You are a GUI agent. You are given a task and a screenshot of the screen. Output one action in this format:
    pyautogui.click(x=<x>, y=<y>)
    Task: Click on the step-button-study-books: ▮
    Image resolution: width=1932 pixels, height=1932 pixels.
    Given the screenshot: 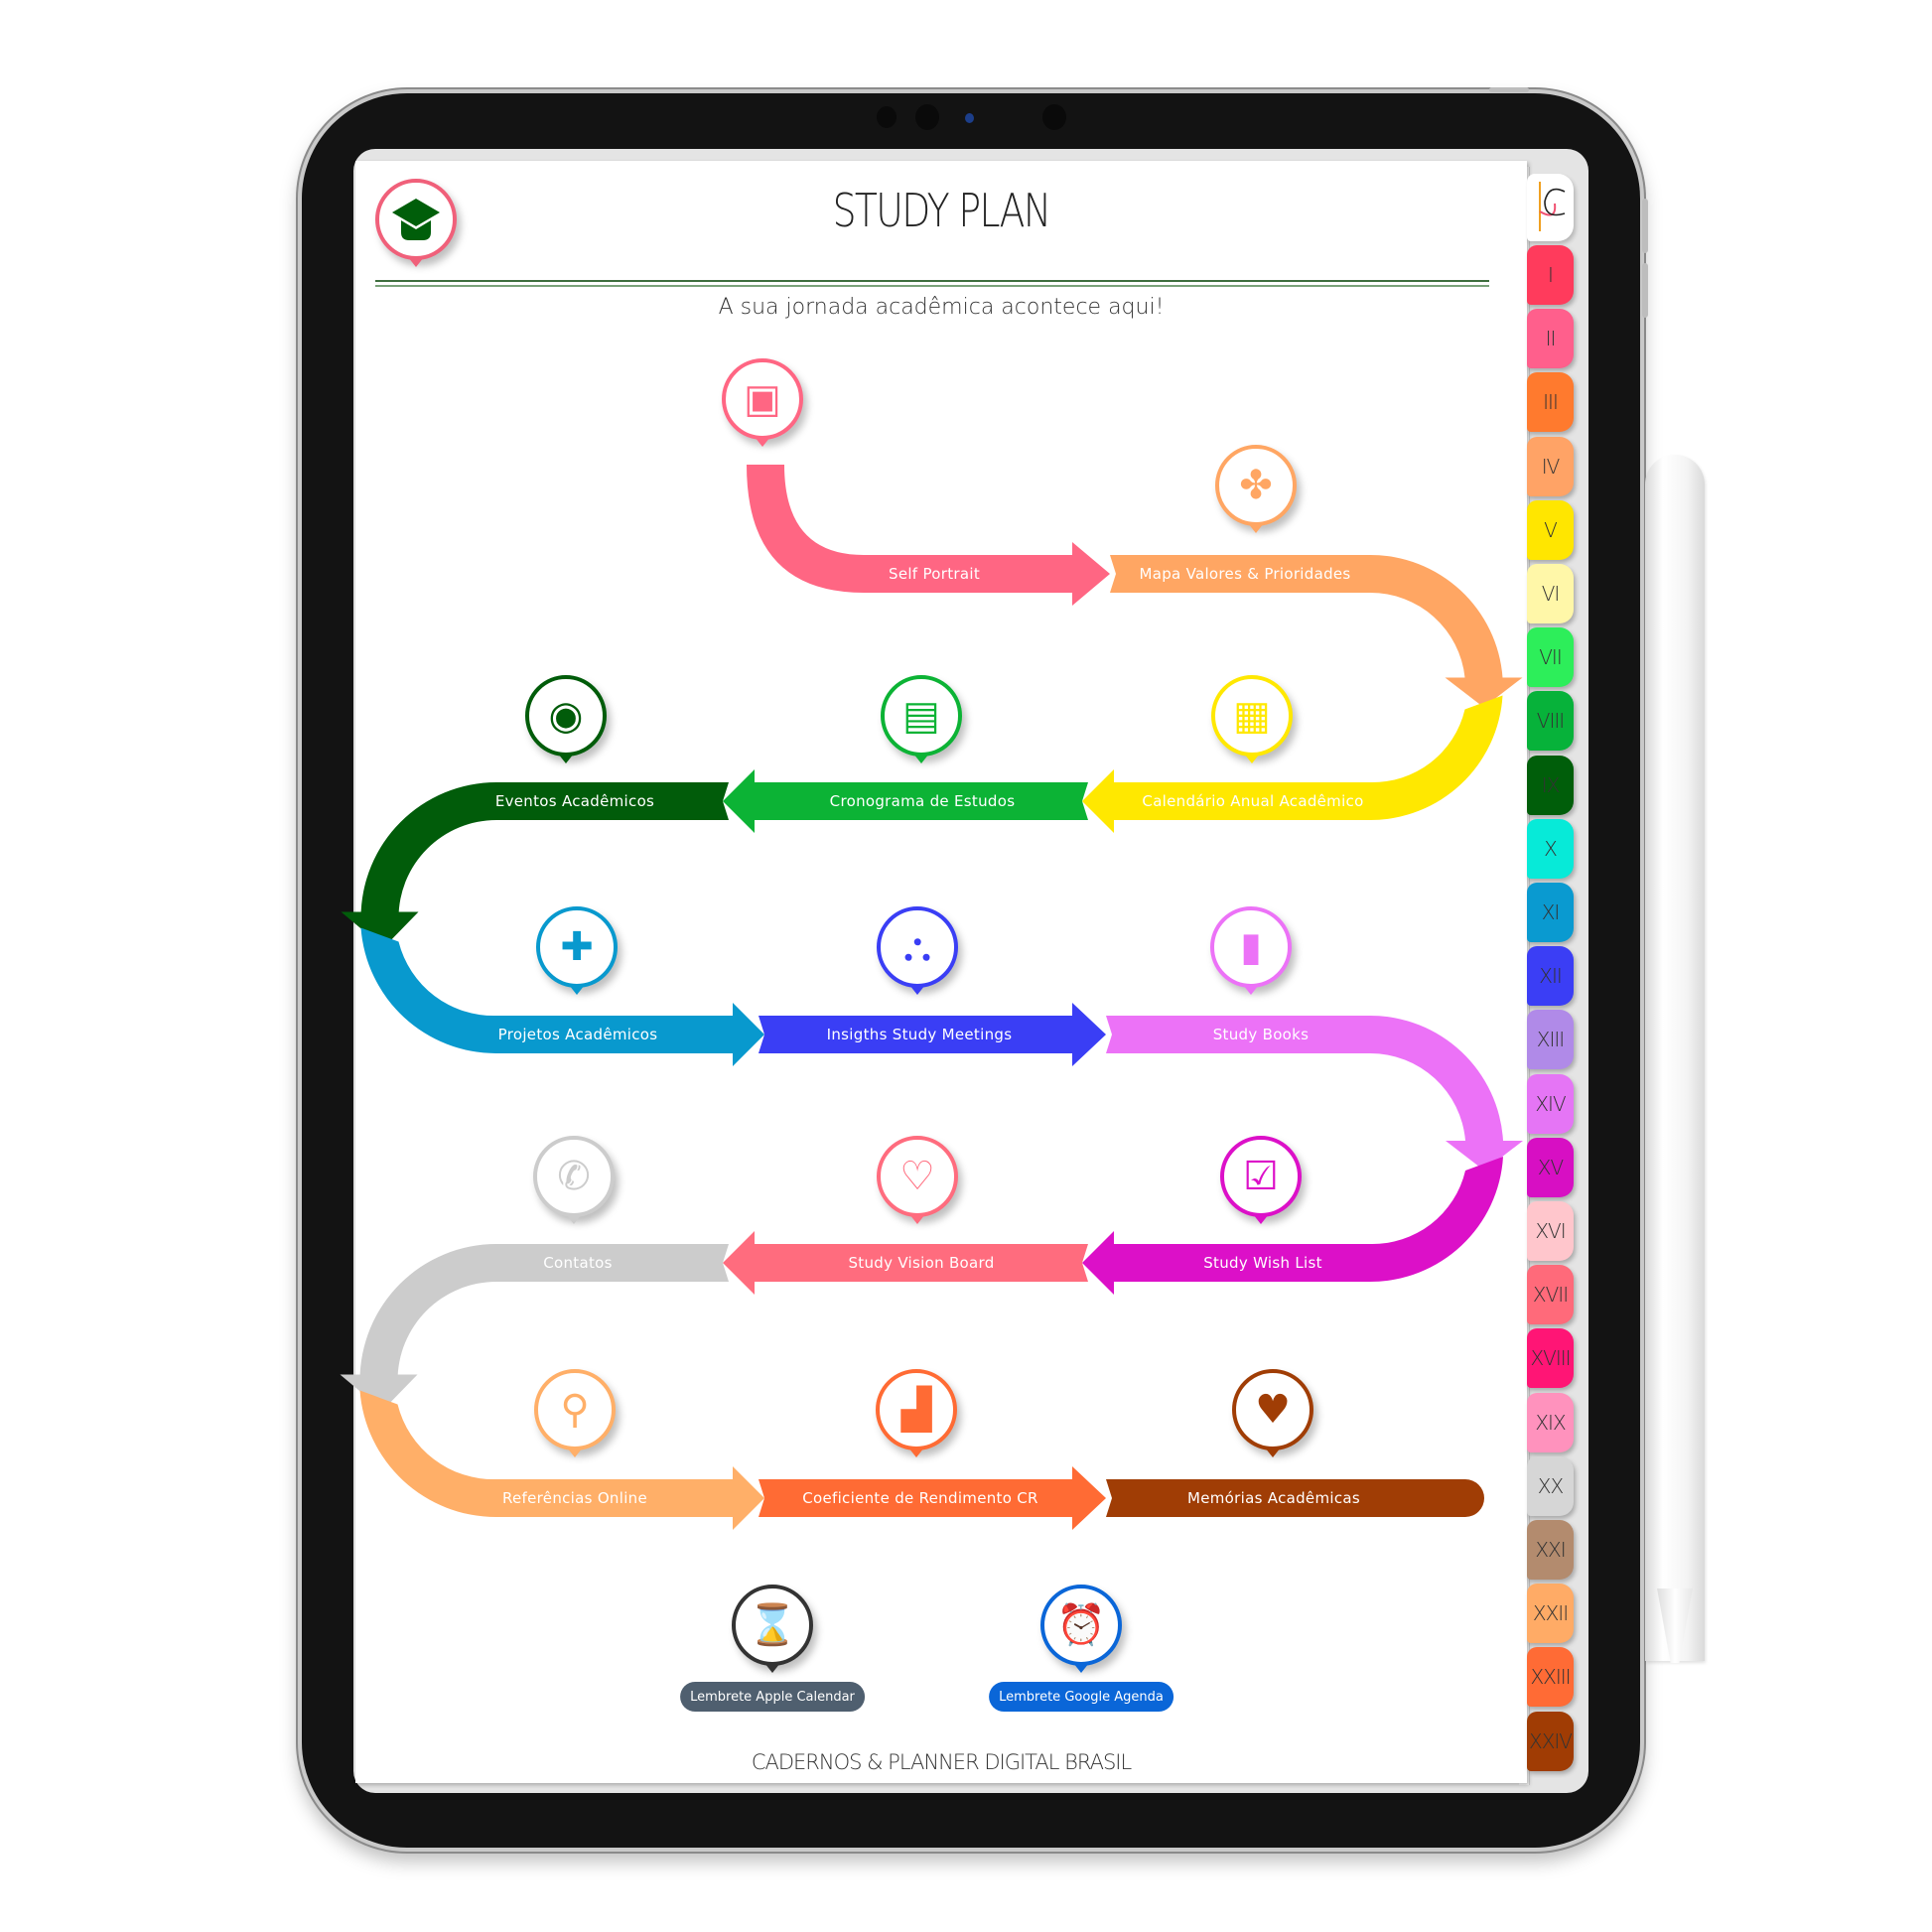 What is the action you would take?
    pyautogui.click(x=1251, y=955)
    